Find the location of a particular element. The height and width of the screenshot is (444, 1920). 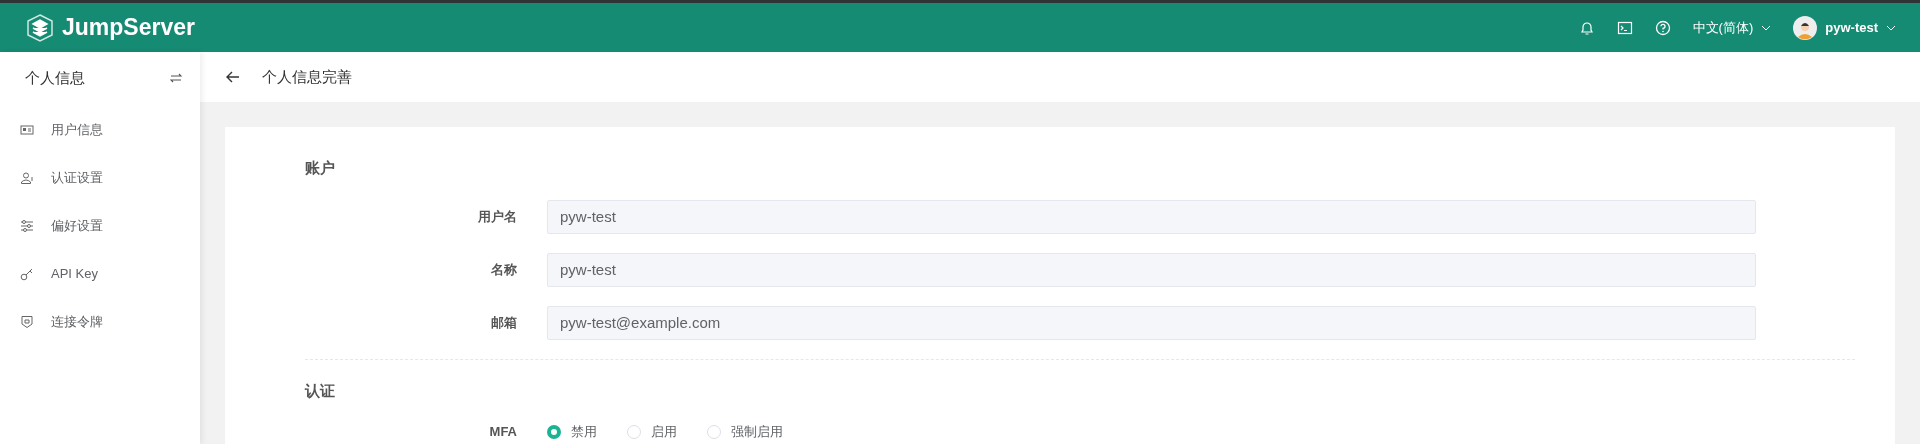

radio-label: 启用 is located at coordinates (664, 432).